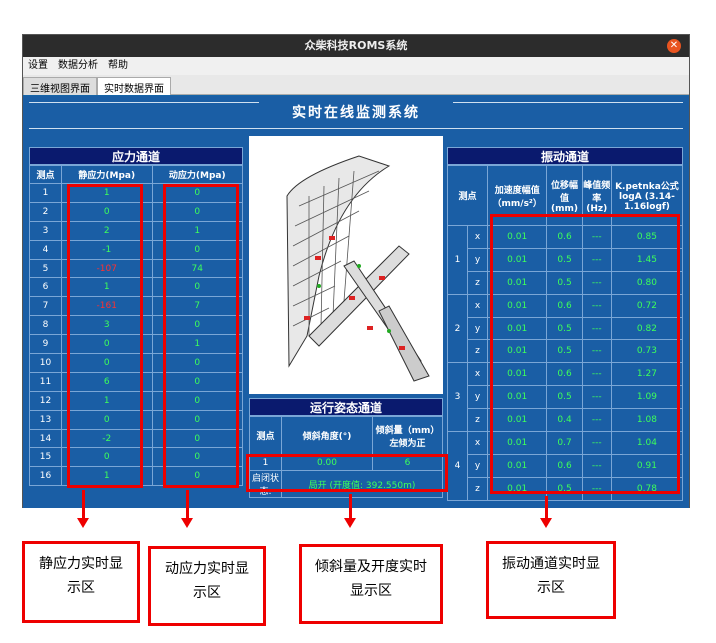  I want to click on title-bar: 众柴科技ROMS系统, so click(356, 46).